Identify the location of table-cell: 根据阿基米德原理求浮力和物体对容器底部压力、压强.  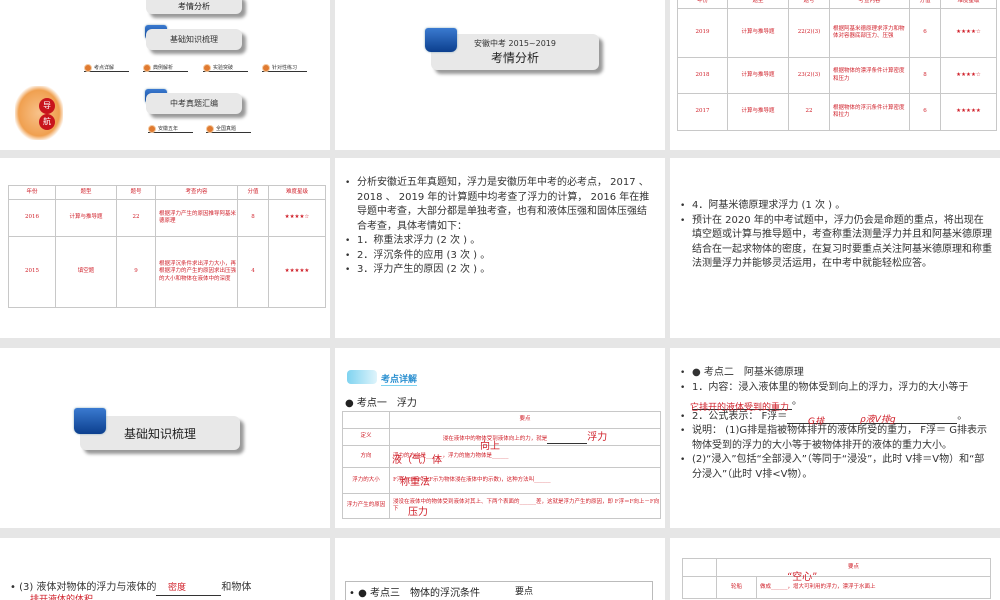
(869, 33).